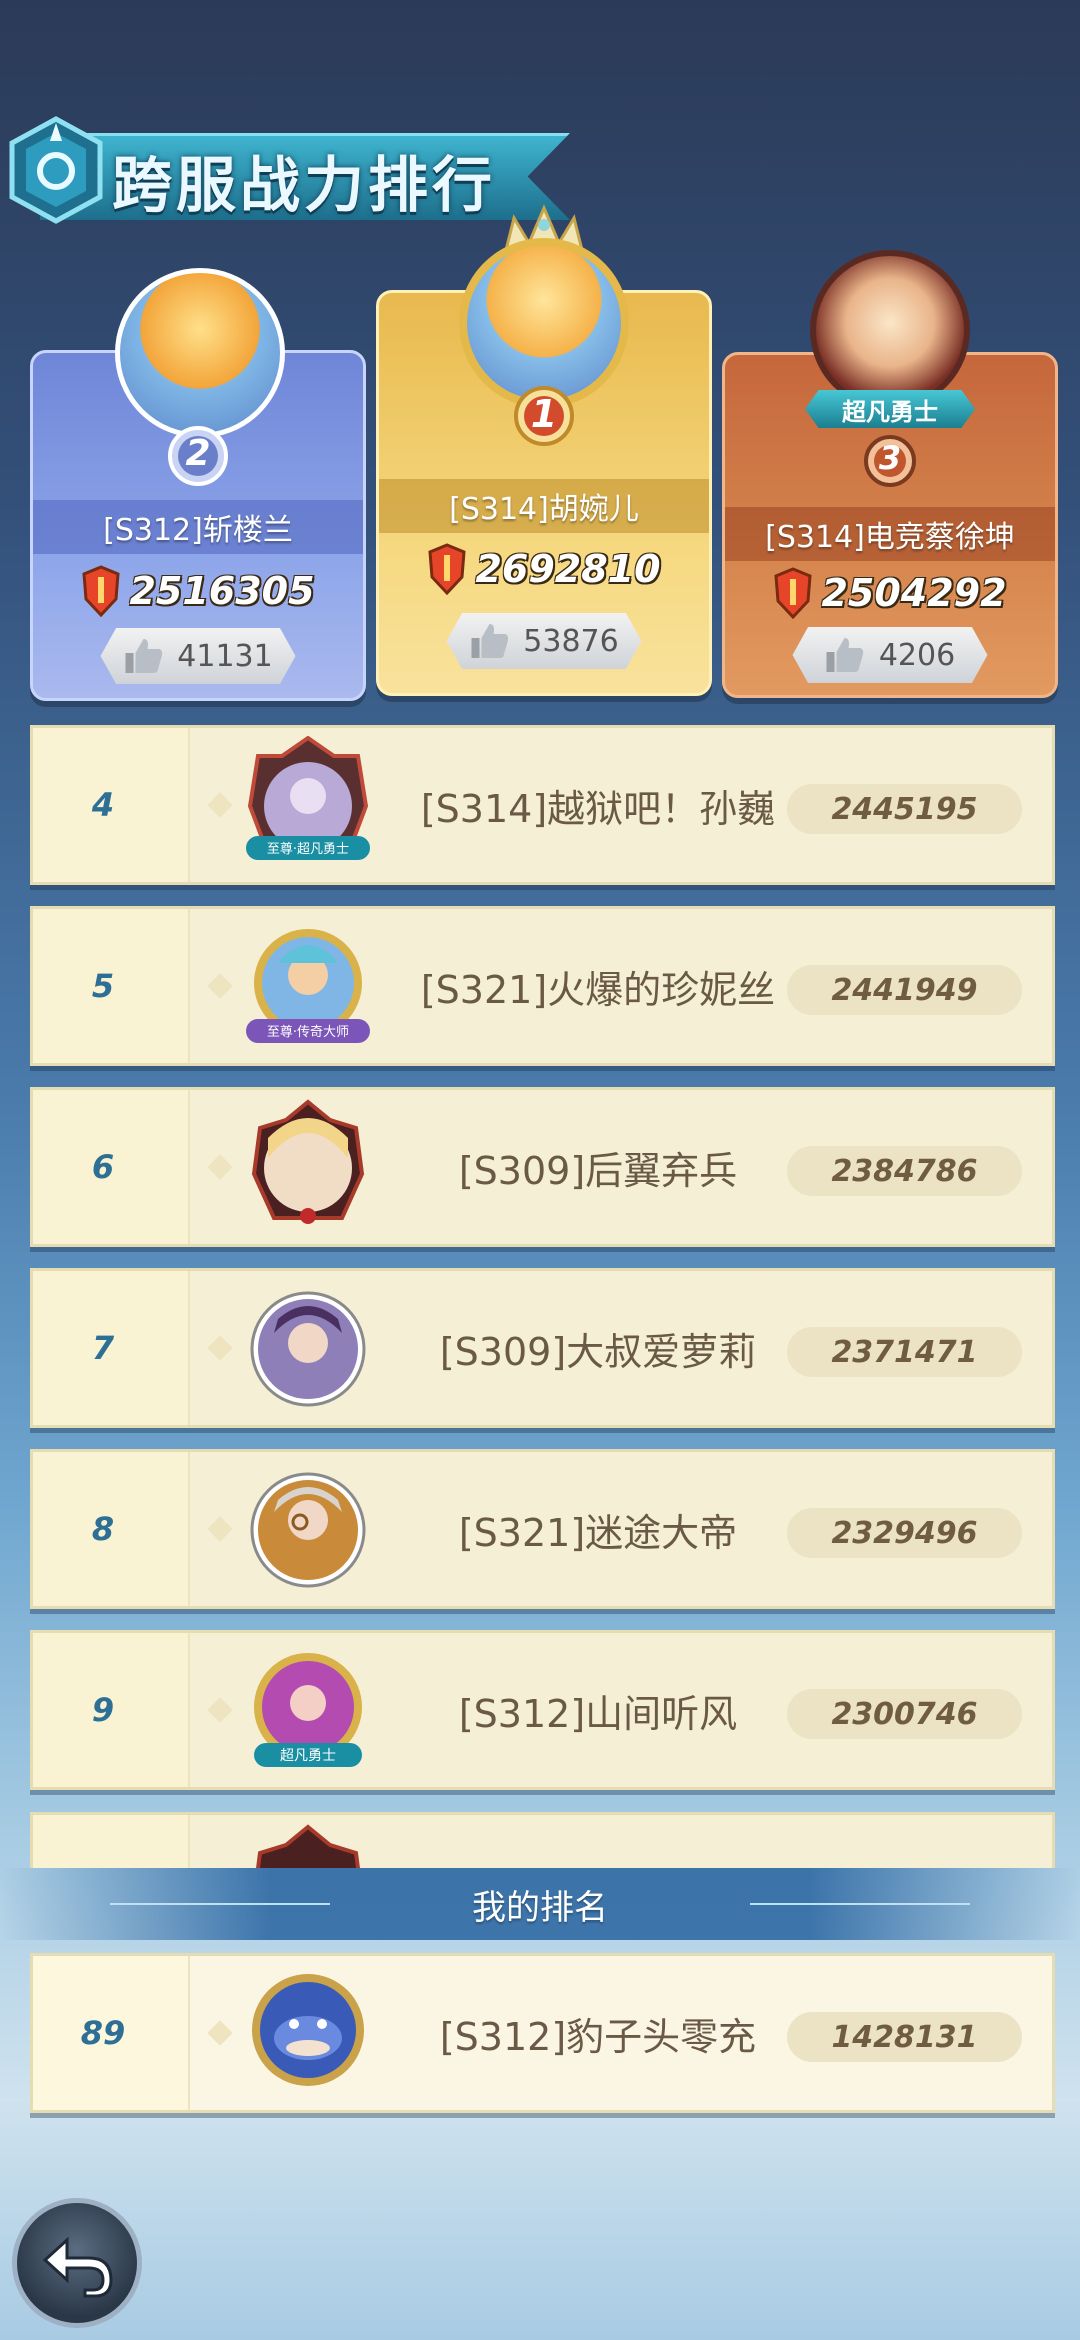 Image resolution: width=1080 pixels, height=2340 pixels. Describe the element at coordinates (904, 2037) in the screenshot. I see `power-value: 1428131` at that location.